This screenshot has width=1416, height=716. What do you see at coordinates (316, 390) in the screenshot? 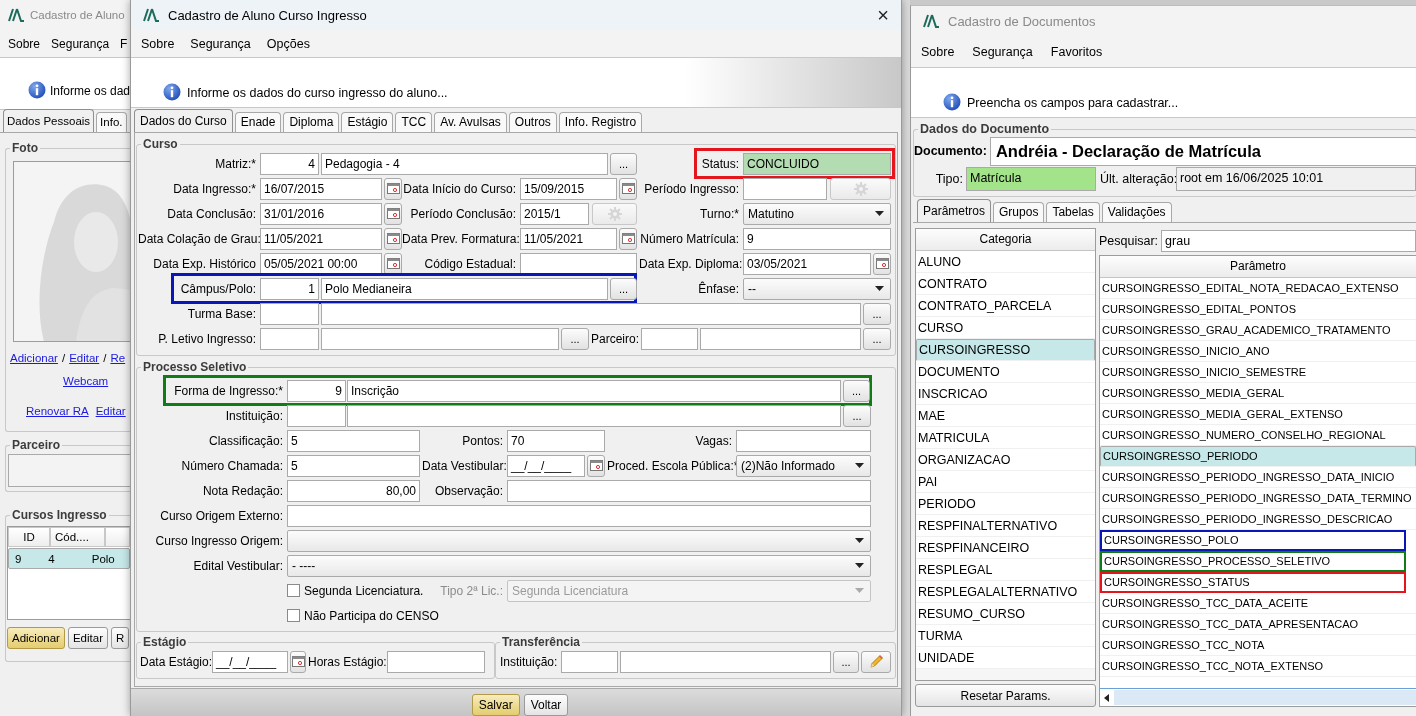
I see `text-field: 9` at bounding box center [316, 390].